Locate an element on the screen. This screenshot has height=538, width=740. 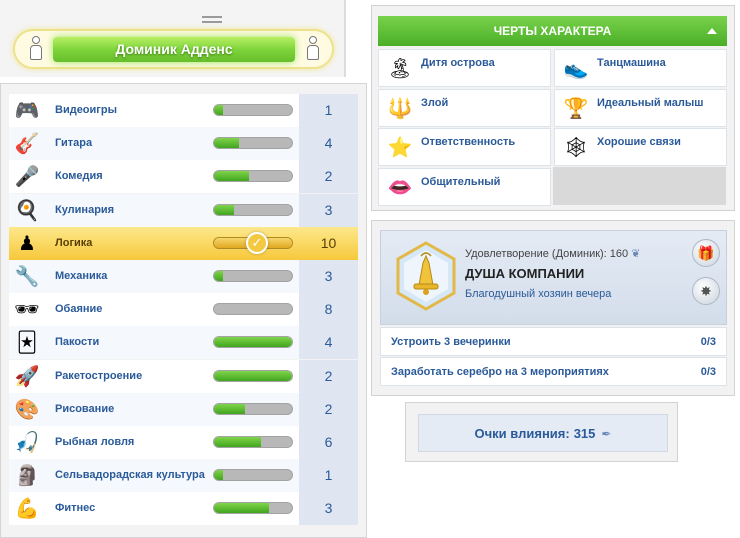
island-icon: 🏝 is located at coordinates (400, 69).